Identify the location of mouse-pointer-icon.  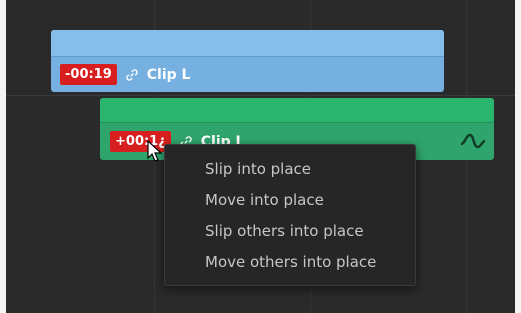
(155, 151).